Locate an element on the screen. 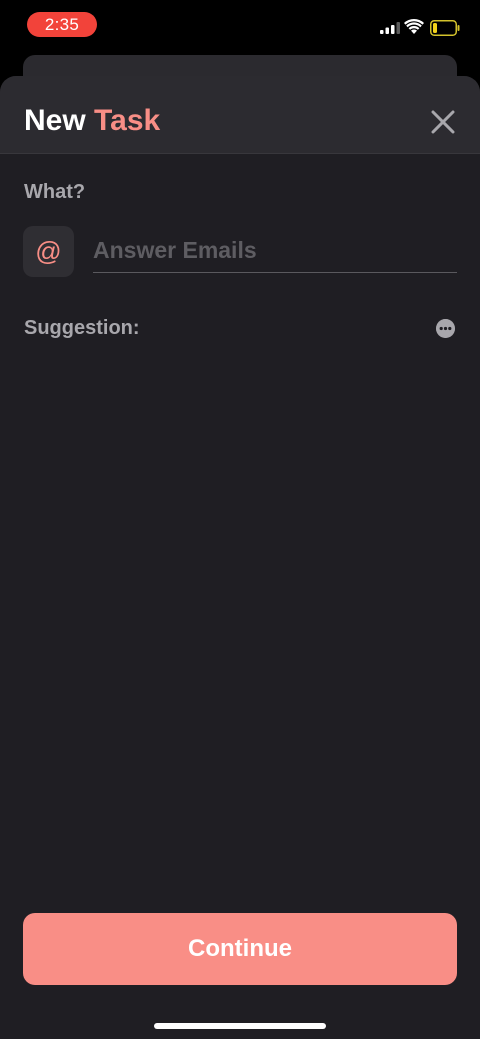 This screenshot has height=1039, width=480. sheet-title-new: New is located at coordinates (55, 120).